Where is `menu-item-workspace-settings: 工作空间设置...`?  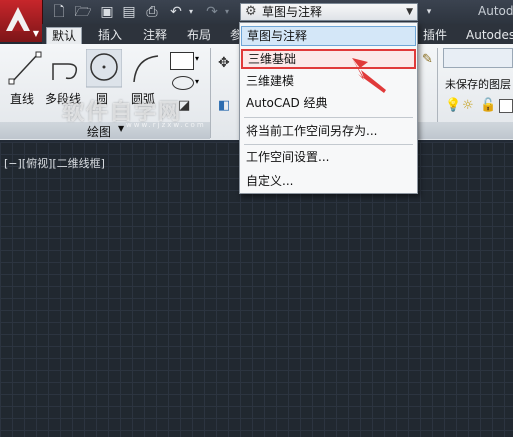
menu-item-workspace-settings: 工作空间设置... is located at coordinates (328, 157).